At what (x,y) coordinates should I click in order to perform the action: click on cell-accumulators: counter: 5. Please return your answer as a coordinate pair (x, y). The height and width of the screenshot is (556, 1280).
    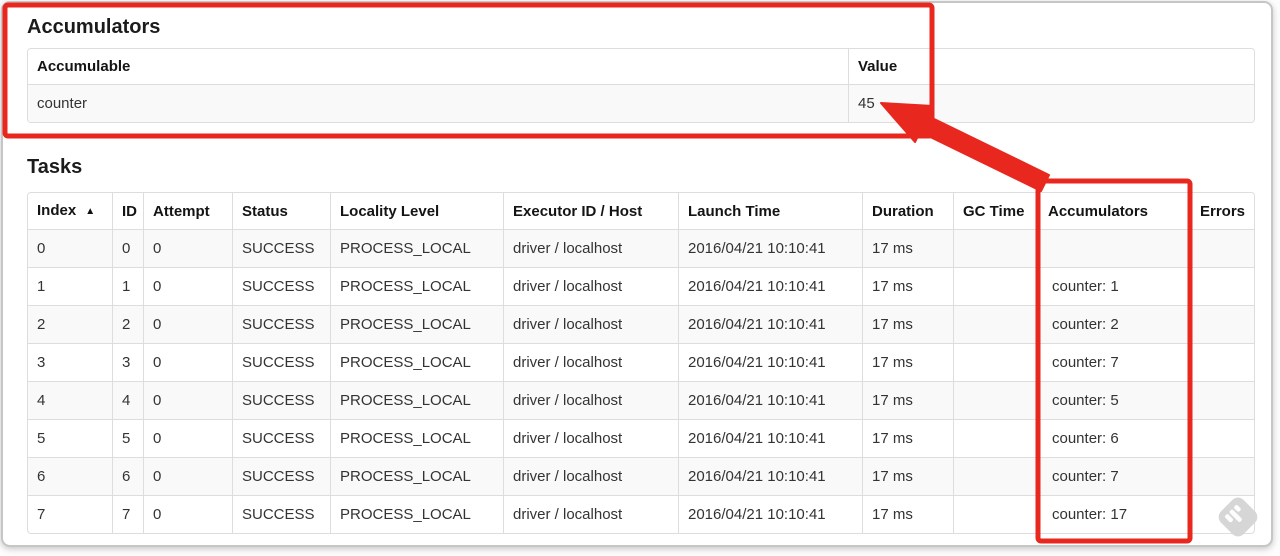
    Looking at the image, I should click on (1115, 401).